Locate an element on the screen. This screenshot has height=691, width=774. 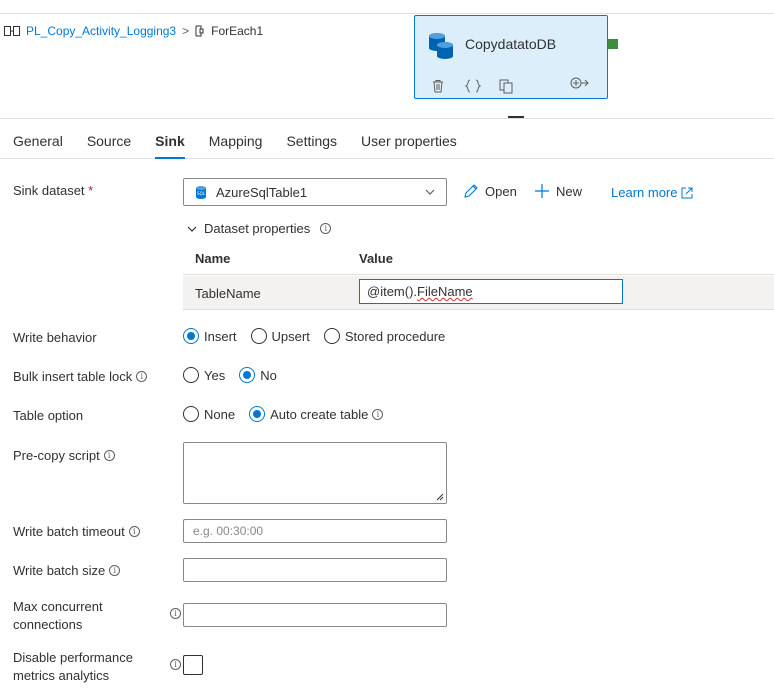
precopy-label: Pre-copy script i is located at coordinates (64, 455).